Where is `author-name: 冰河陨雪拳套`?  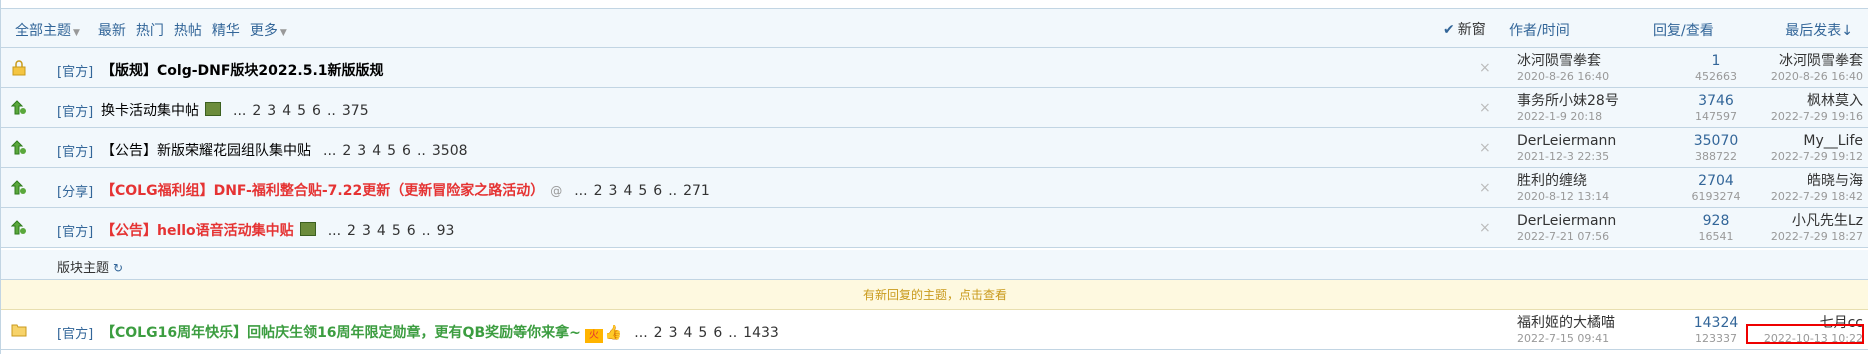
author-name: 冰河陨雪拳套 is located at coordinates (1563, 61).